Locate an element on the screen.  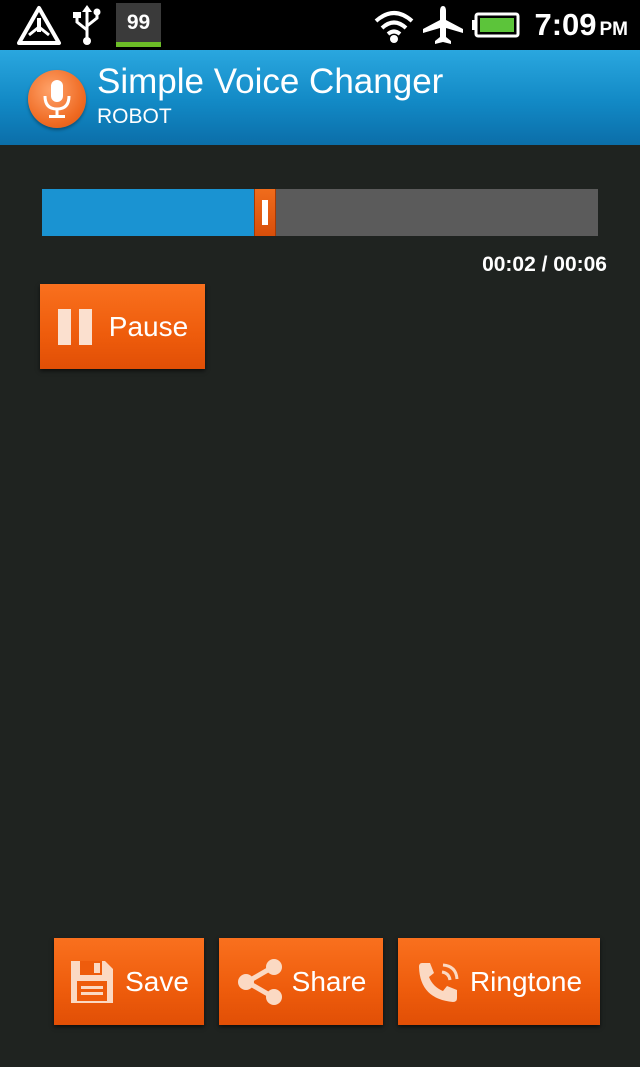
ringtone-button: Ringtone is located at coordinates (499, 981).